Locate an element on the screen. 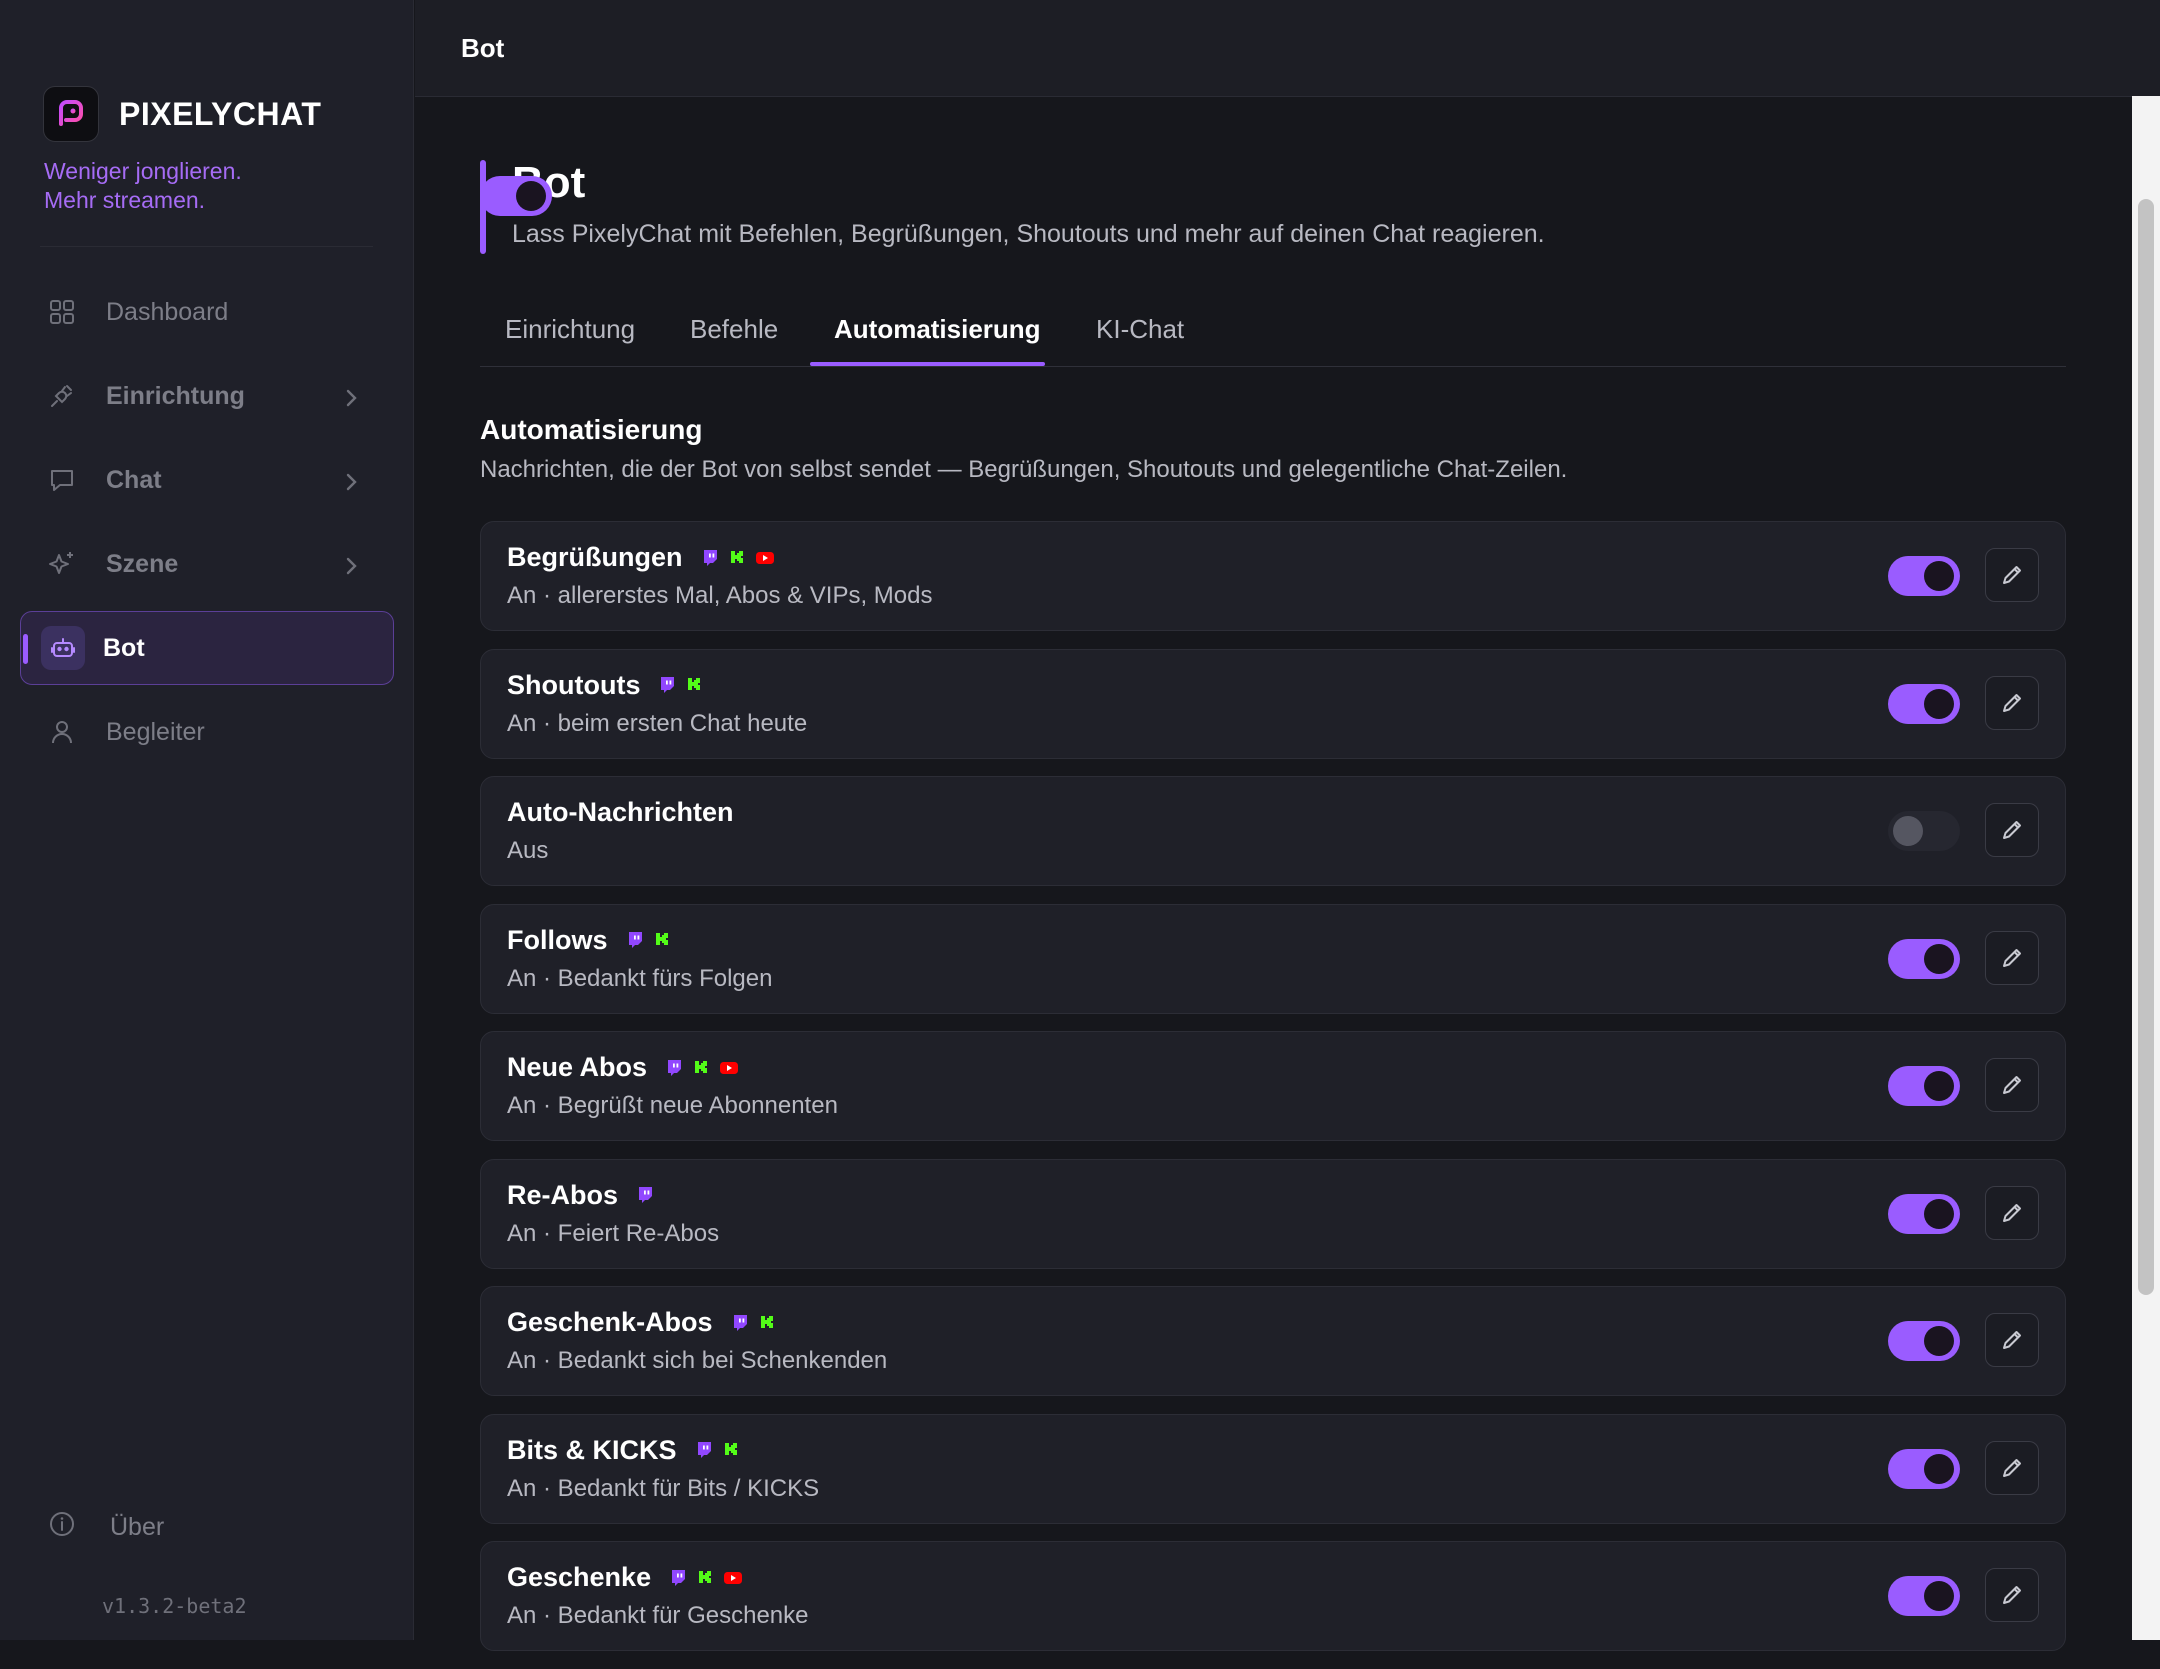  automation-row: Geschenke An · Bedankt für Geschenke is located at coordinates (1273, 1596).